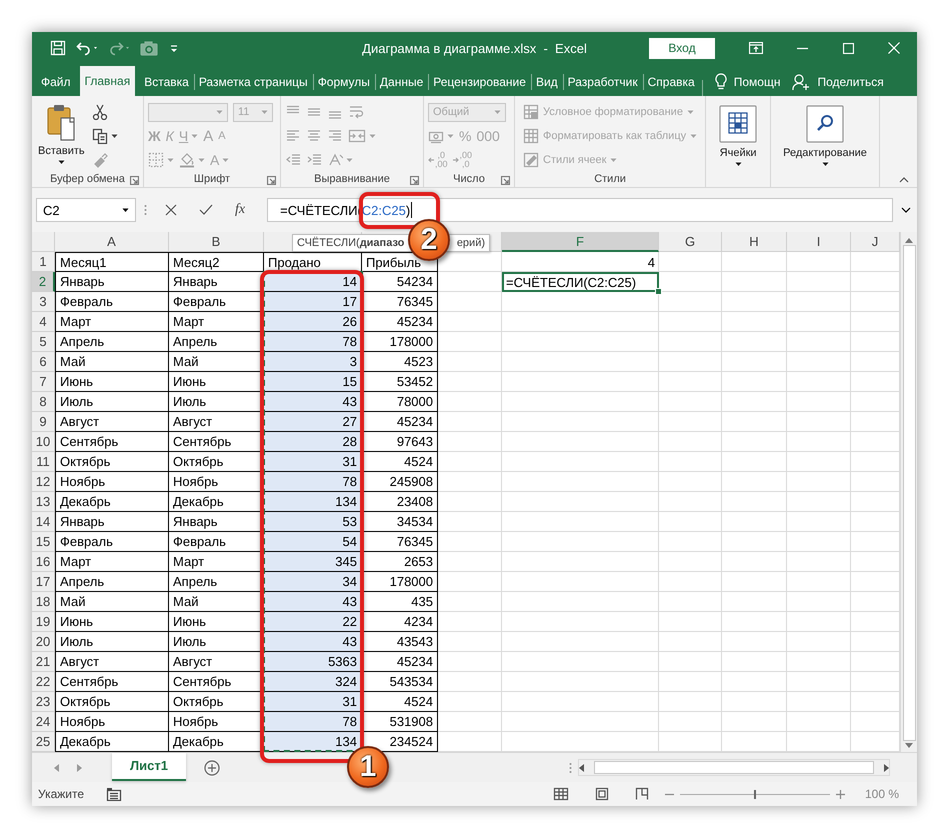  I want to click on zoom-in-icon, so click(840, 794).